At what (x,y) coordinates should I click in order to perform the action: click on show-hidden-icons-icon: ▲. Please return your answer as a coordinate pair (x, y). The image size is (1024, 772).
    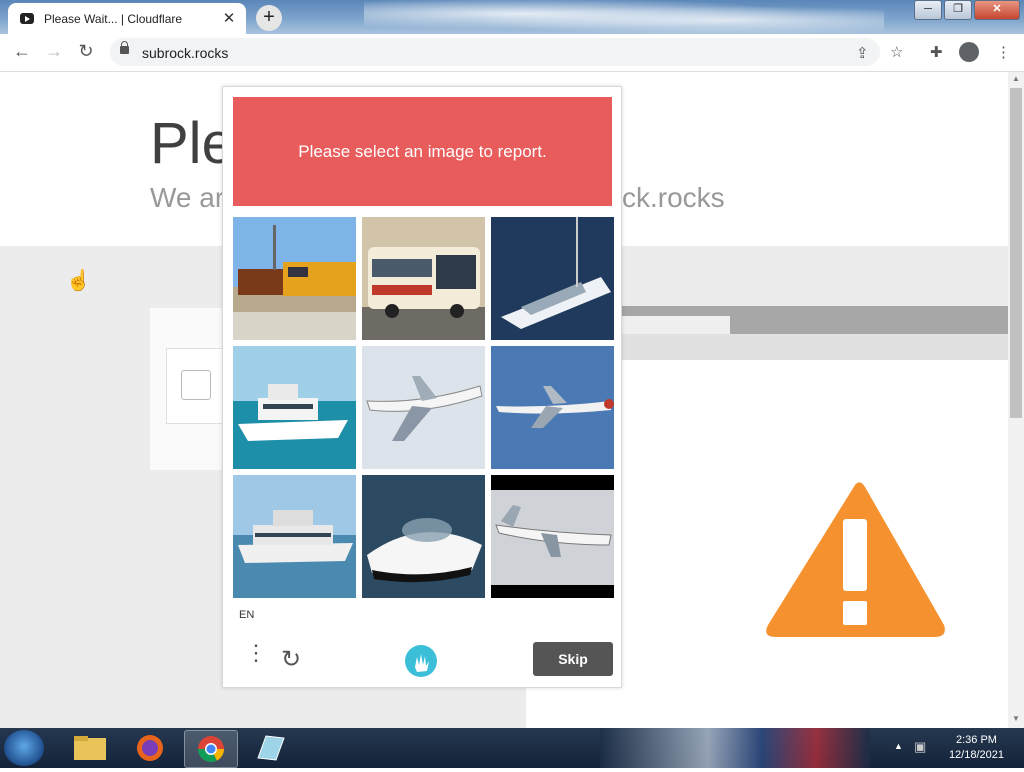
    Looking at the image, I should click on (898, 746).